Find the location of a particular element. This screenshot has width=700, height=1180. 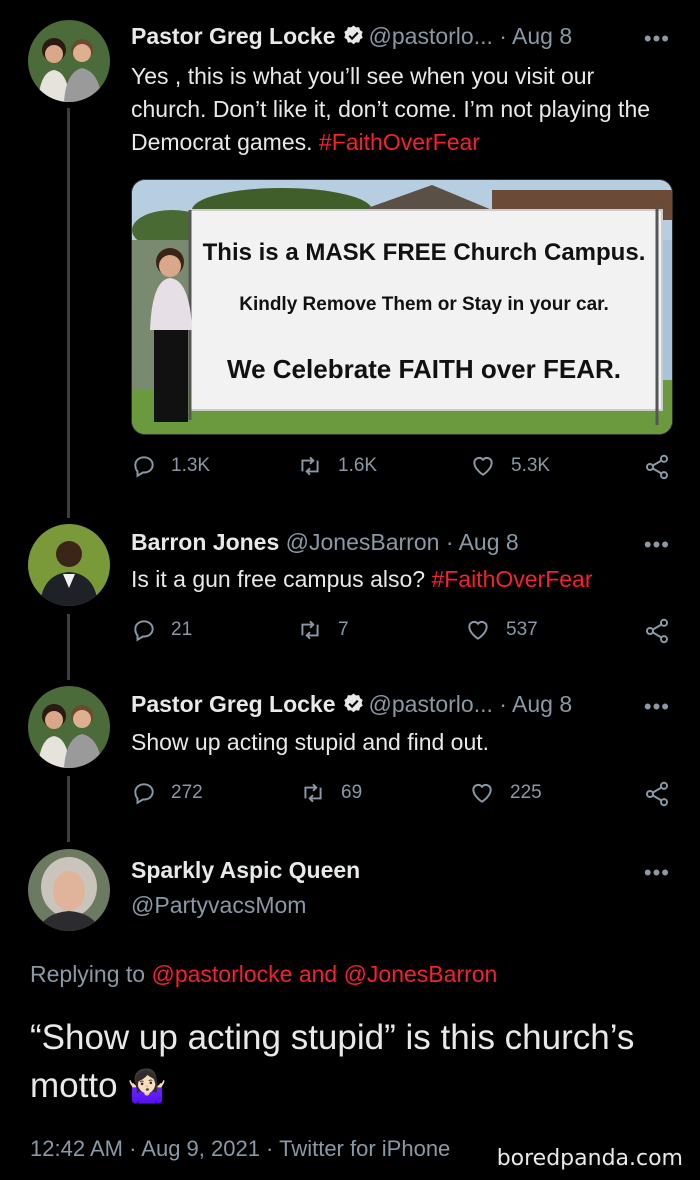

avatar-sparkly-aspic-queen is located at coordinates (69, 890).